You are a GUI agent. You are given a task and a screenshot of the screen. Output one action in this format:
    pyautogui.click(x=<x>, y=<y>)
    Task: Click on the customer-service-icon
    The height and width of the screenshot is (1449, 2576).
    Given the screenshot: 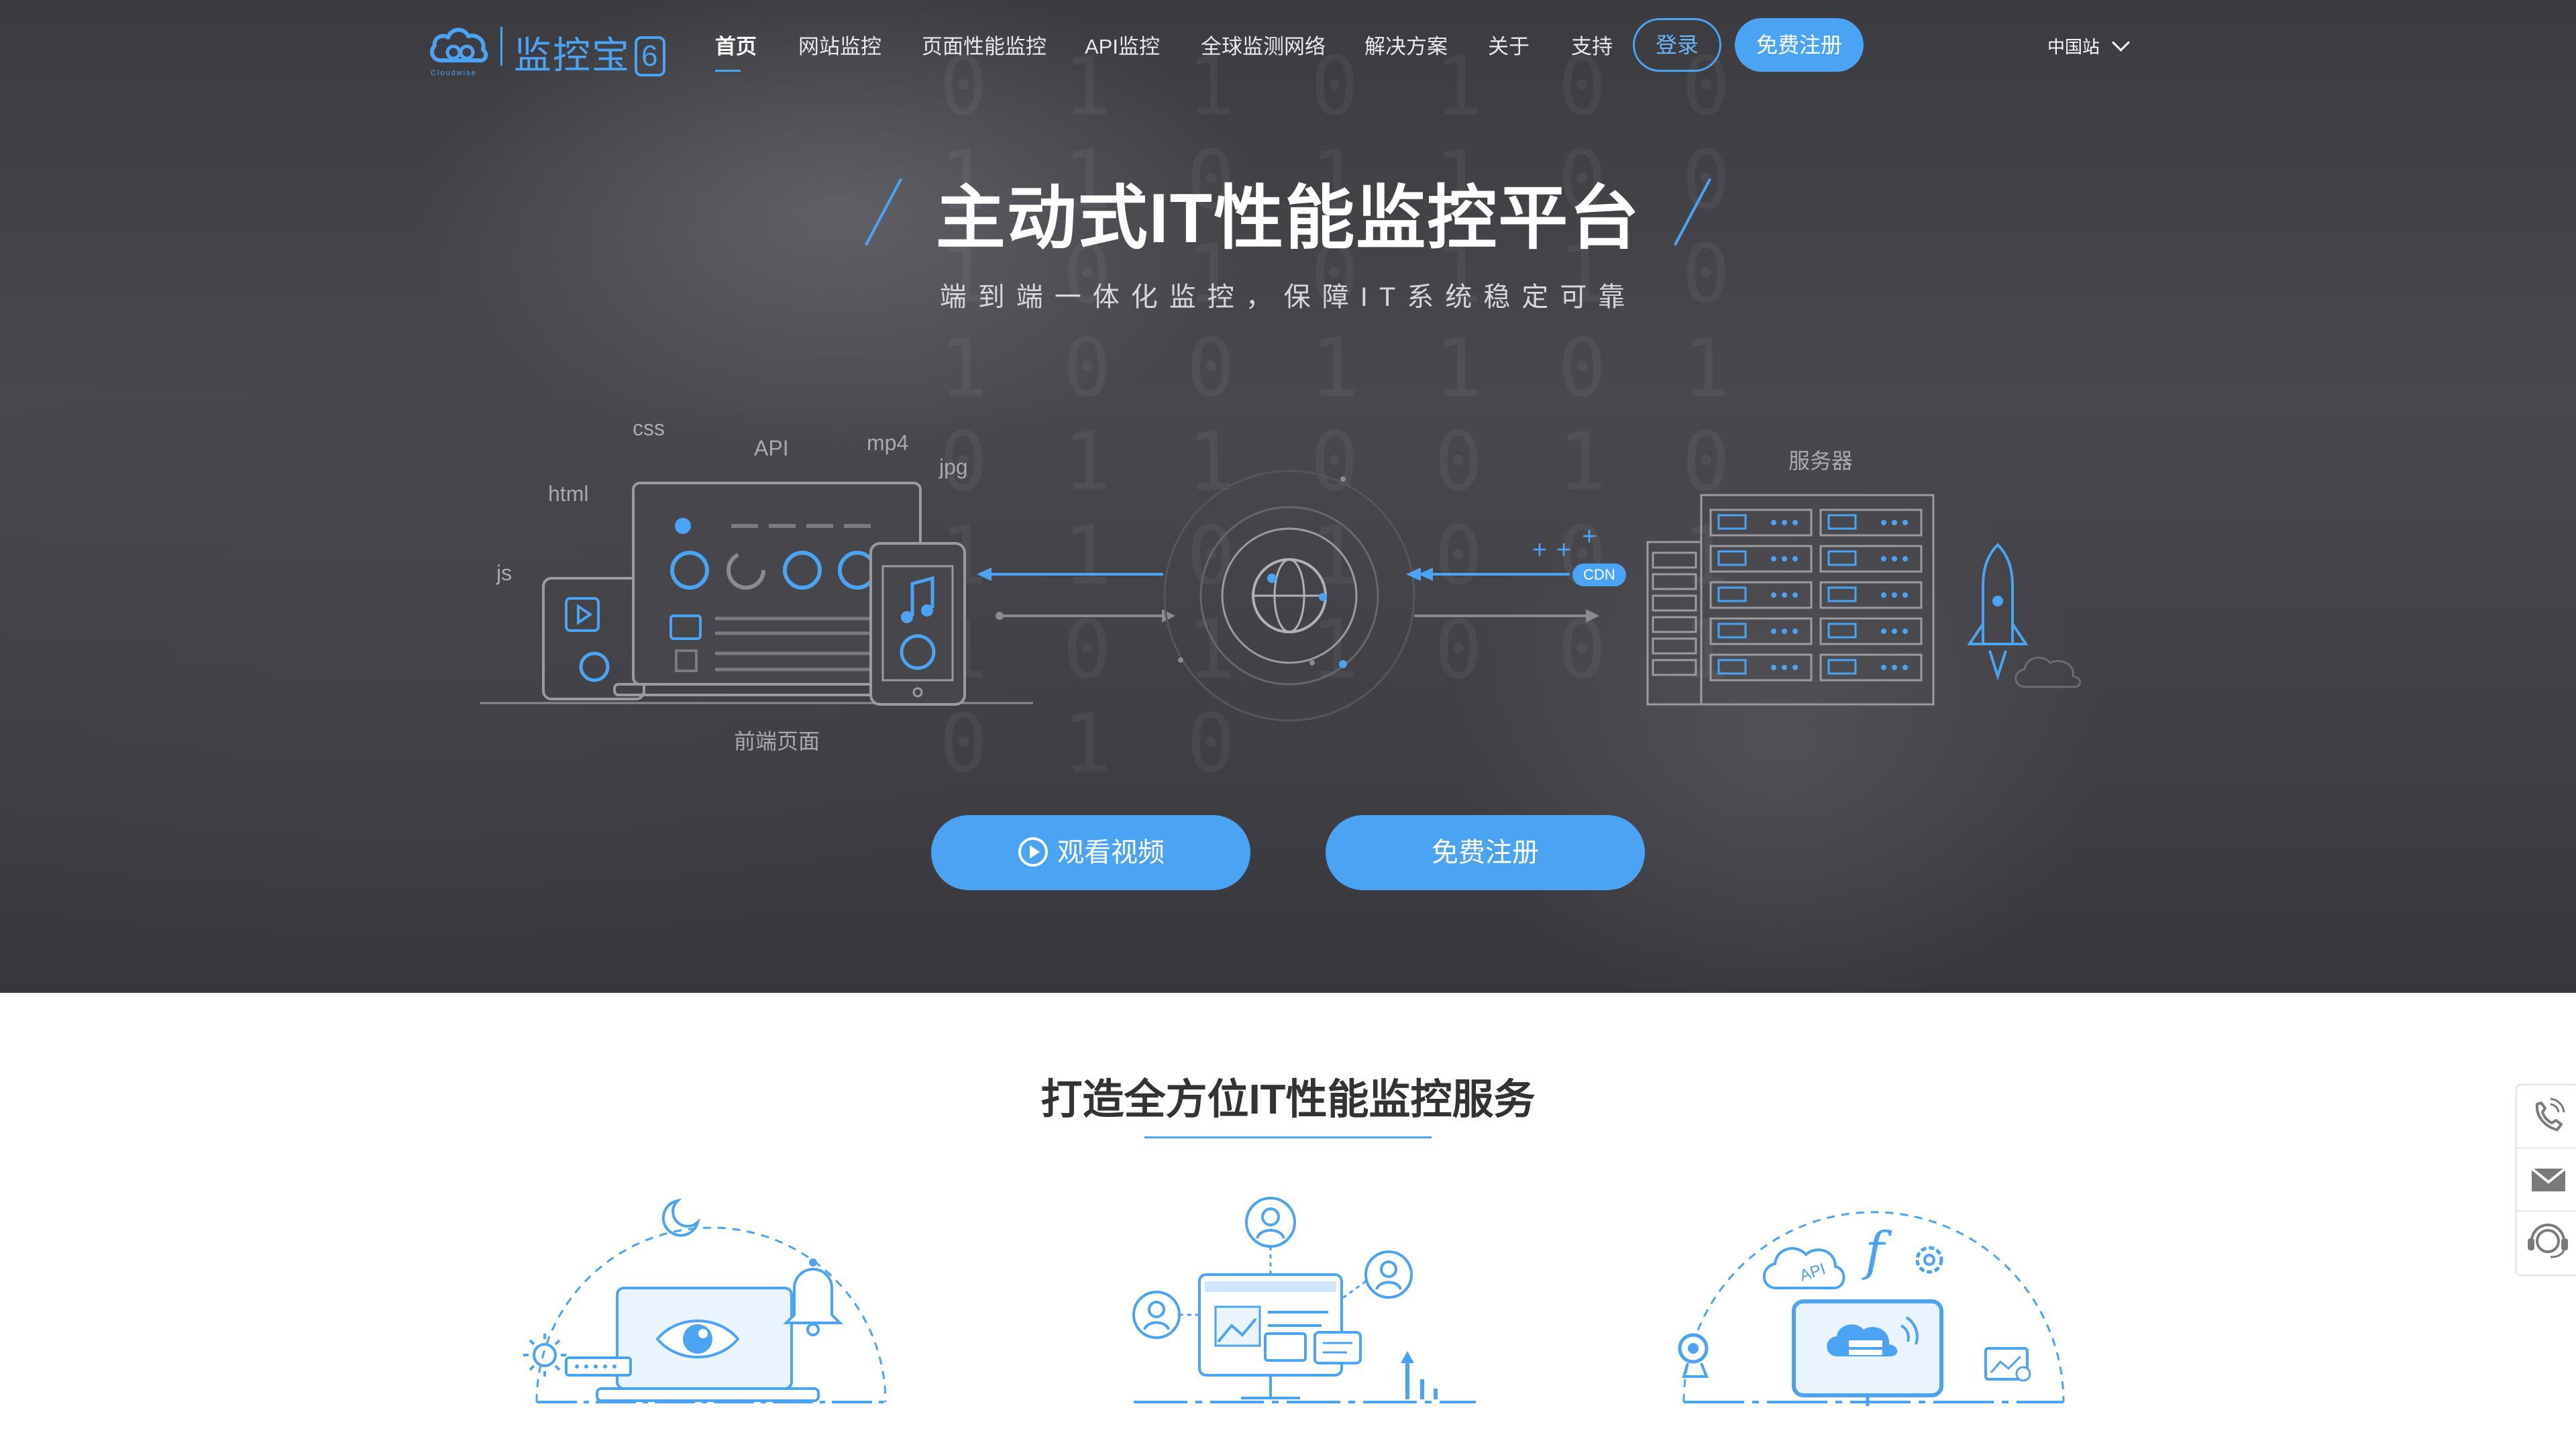 What is the action you would take?
    pyautogui.click(x=2548, y=1241)
    